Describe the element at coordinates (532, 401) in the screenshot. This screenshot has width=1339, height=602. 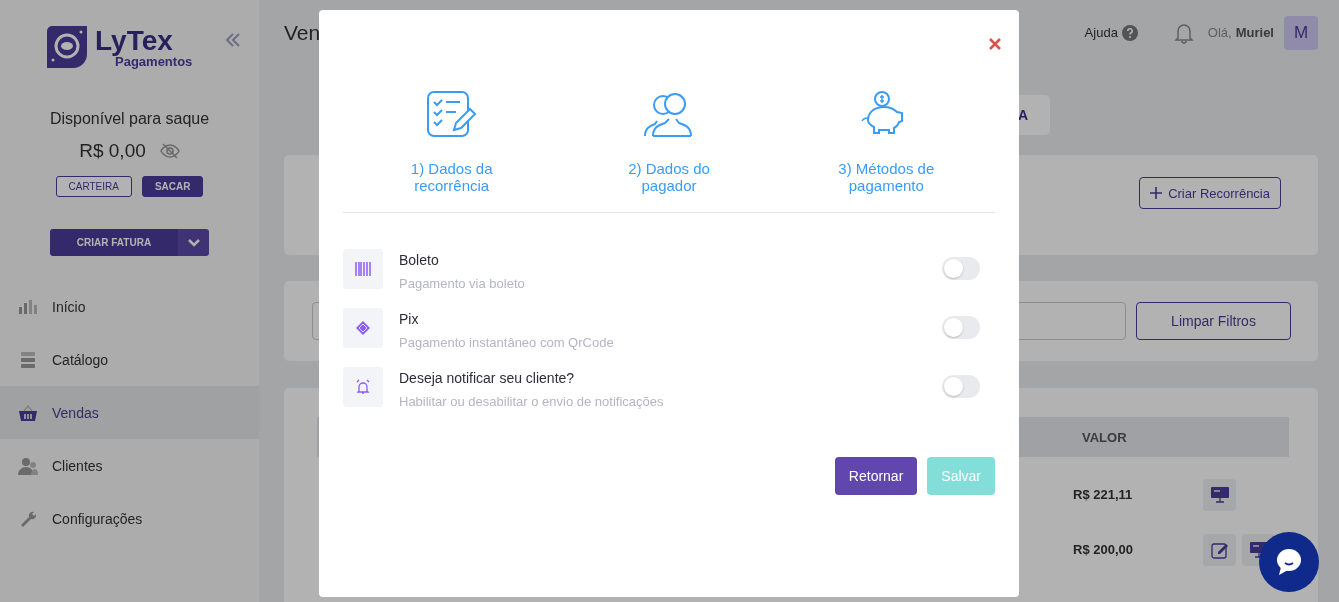
I see `option-description: Habilitar ou desabilitar o envio de notificações` at that location.